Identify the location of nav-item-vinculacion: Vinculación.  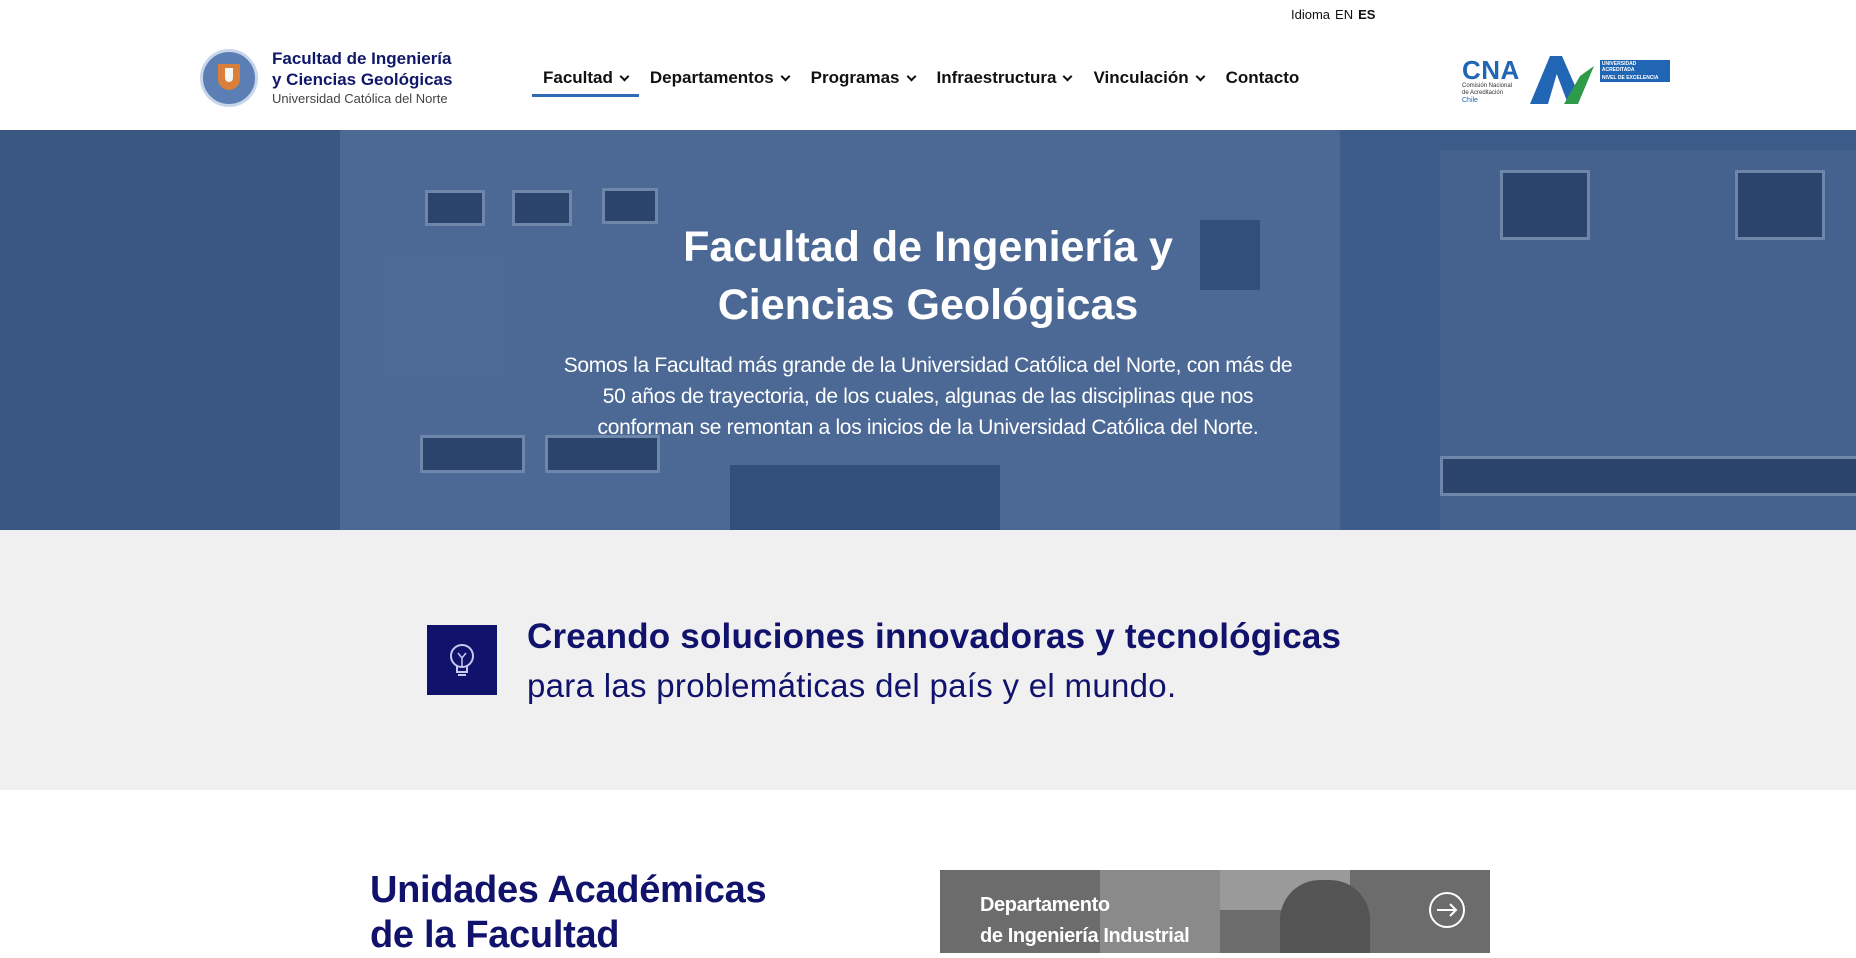
(1148, 78).